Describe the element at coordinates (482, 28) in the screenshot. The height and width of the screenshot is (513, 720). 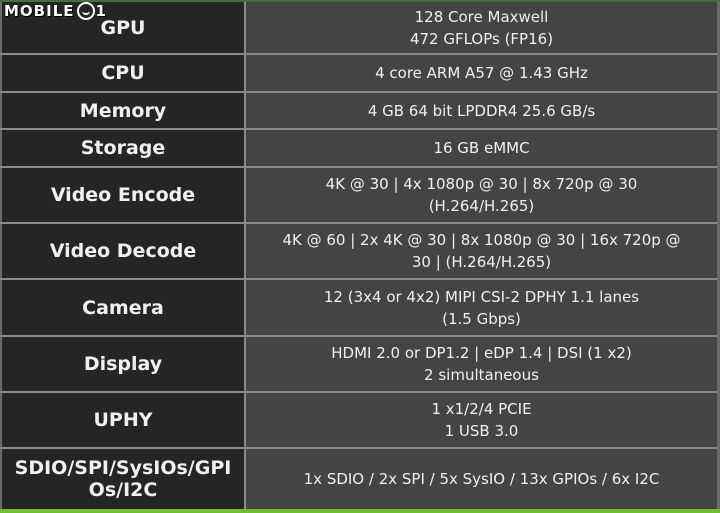
I see `spec-value-gpu: 128 Core Maxwell 472 GFLOPs (FP16)` at that location.